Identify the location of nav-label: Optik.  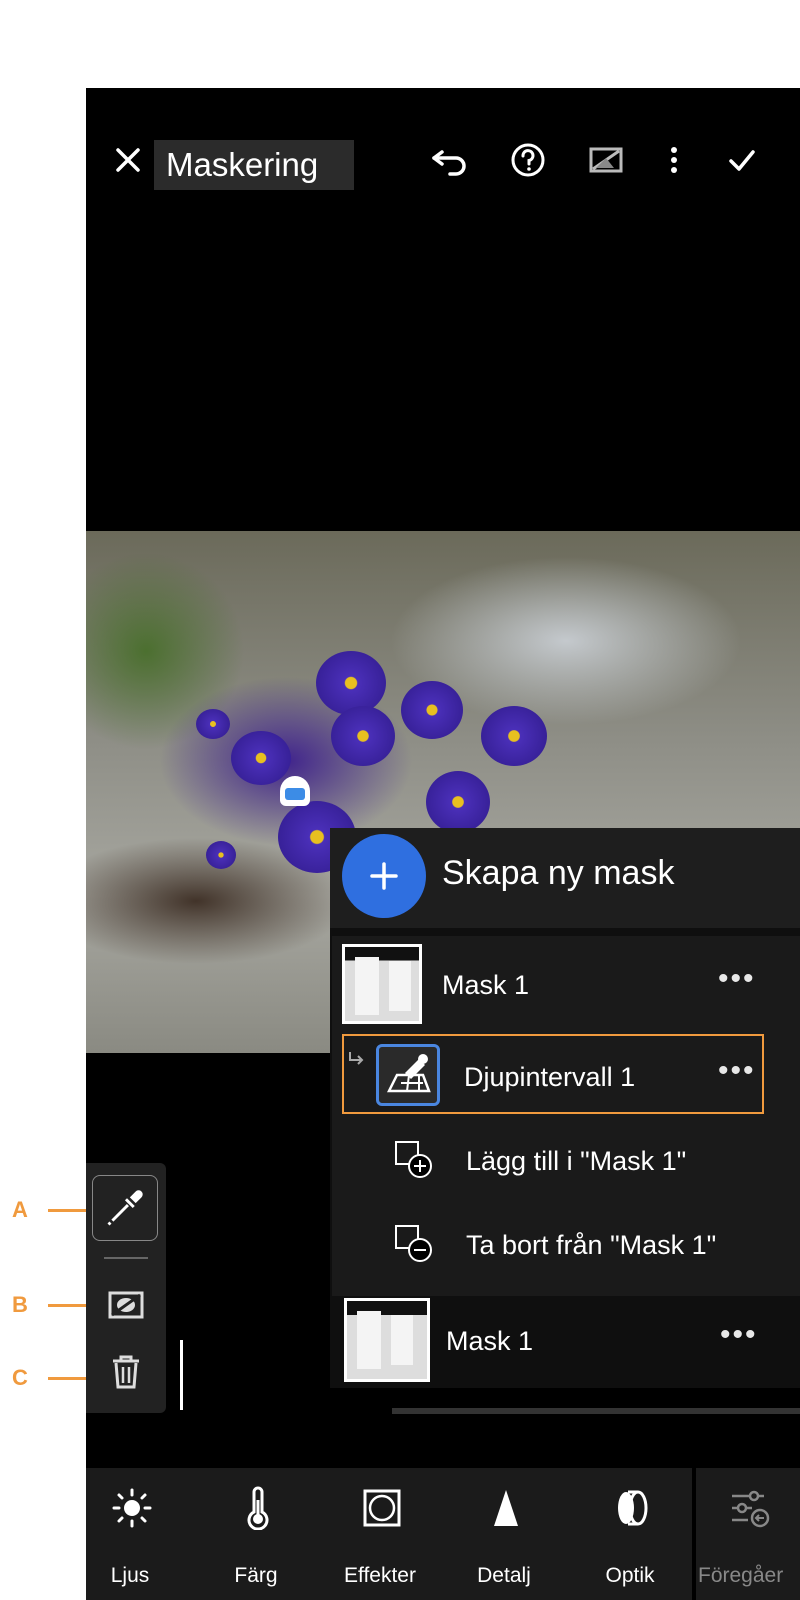
(630, 1575).